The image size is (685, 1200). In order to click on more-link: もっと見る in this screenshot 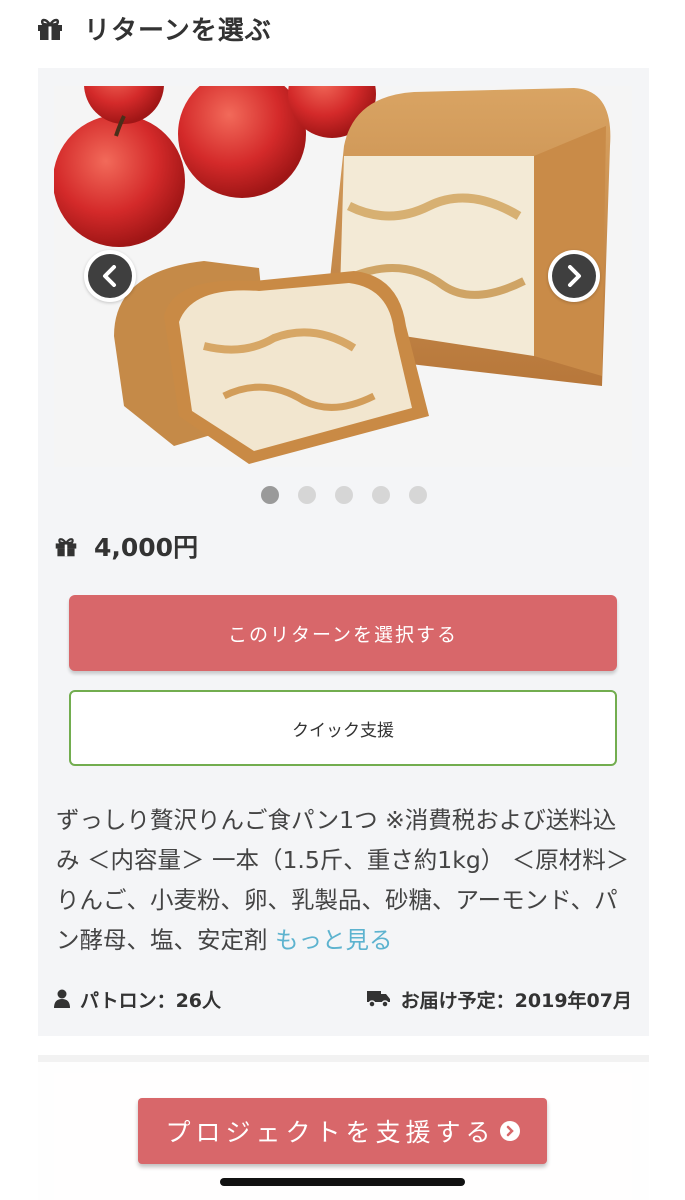, I will do `click(334, 940)`.